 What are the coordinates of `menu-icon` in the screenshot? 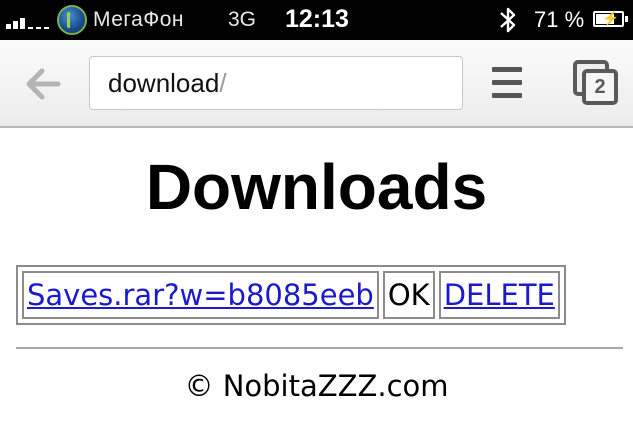 It's located at (508, 83).